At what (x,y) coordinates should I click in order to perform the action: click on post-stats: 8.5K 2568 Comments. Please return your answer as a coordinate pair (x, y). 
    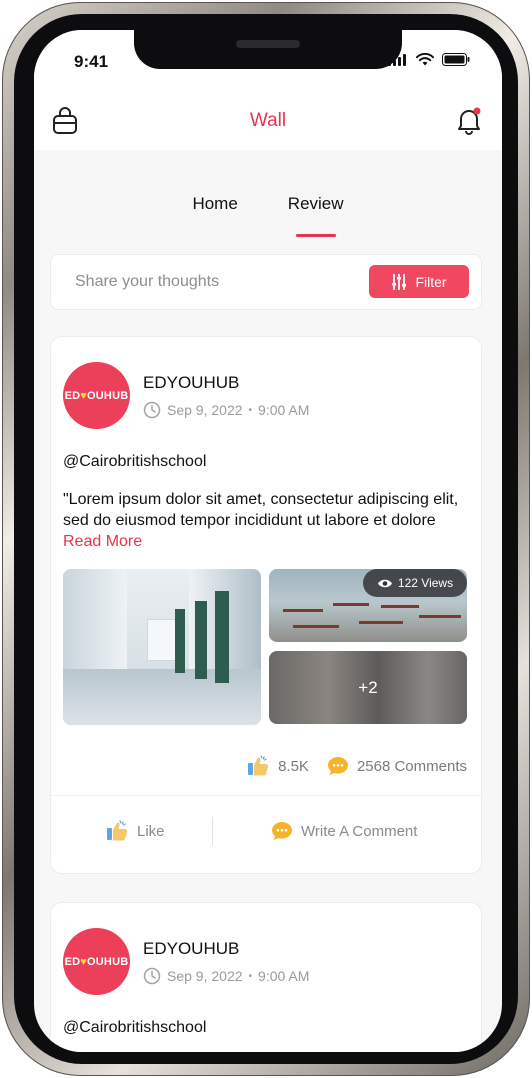
    Looking at the image, I should click on (356, 766).